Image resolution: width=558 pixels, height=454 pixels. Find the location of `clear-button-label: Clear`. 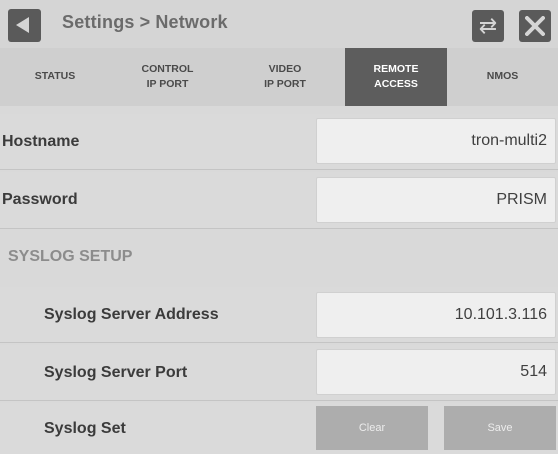

clear-button-label: Clear is located at coordinates (372, 428).